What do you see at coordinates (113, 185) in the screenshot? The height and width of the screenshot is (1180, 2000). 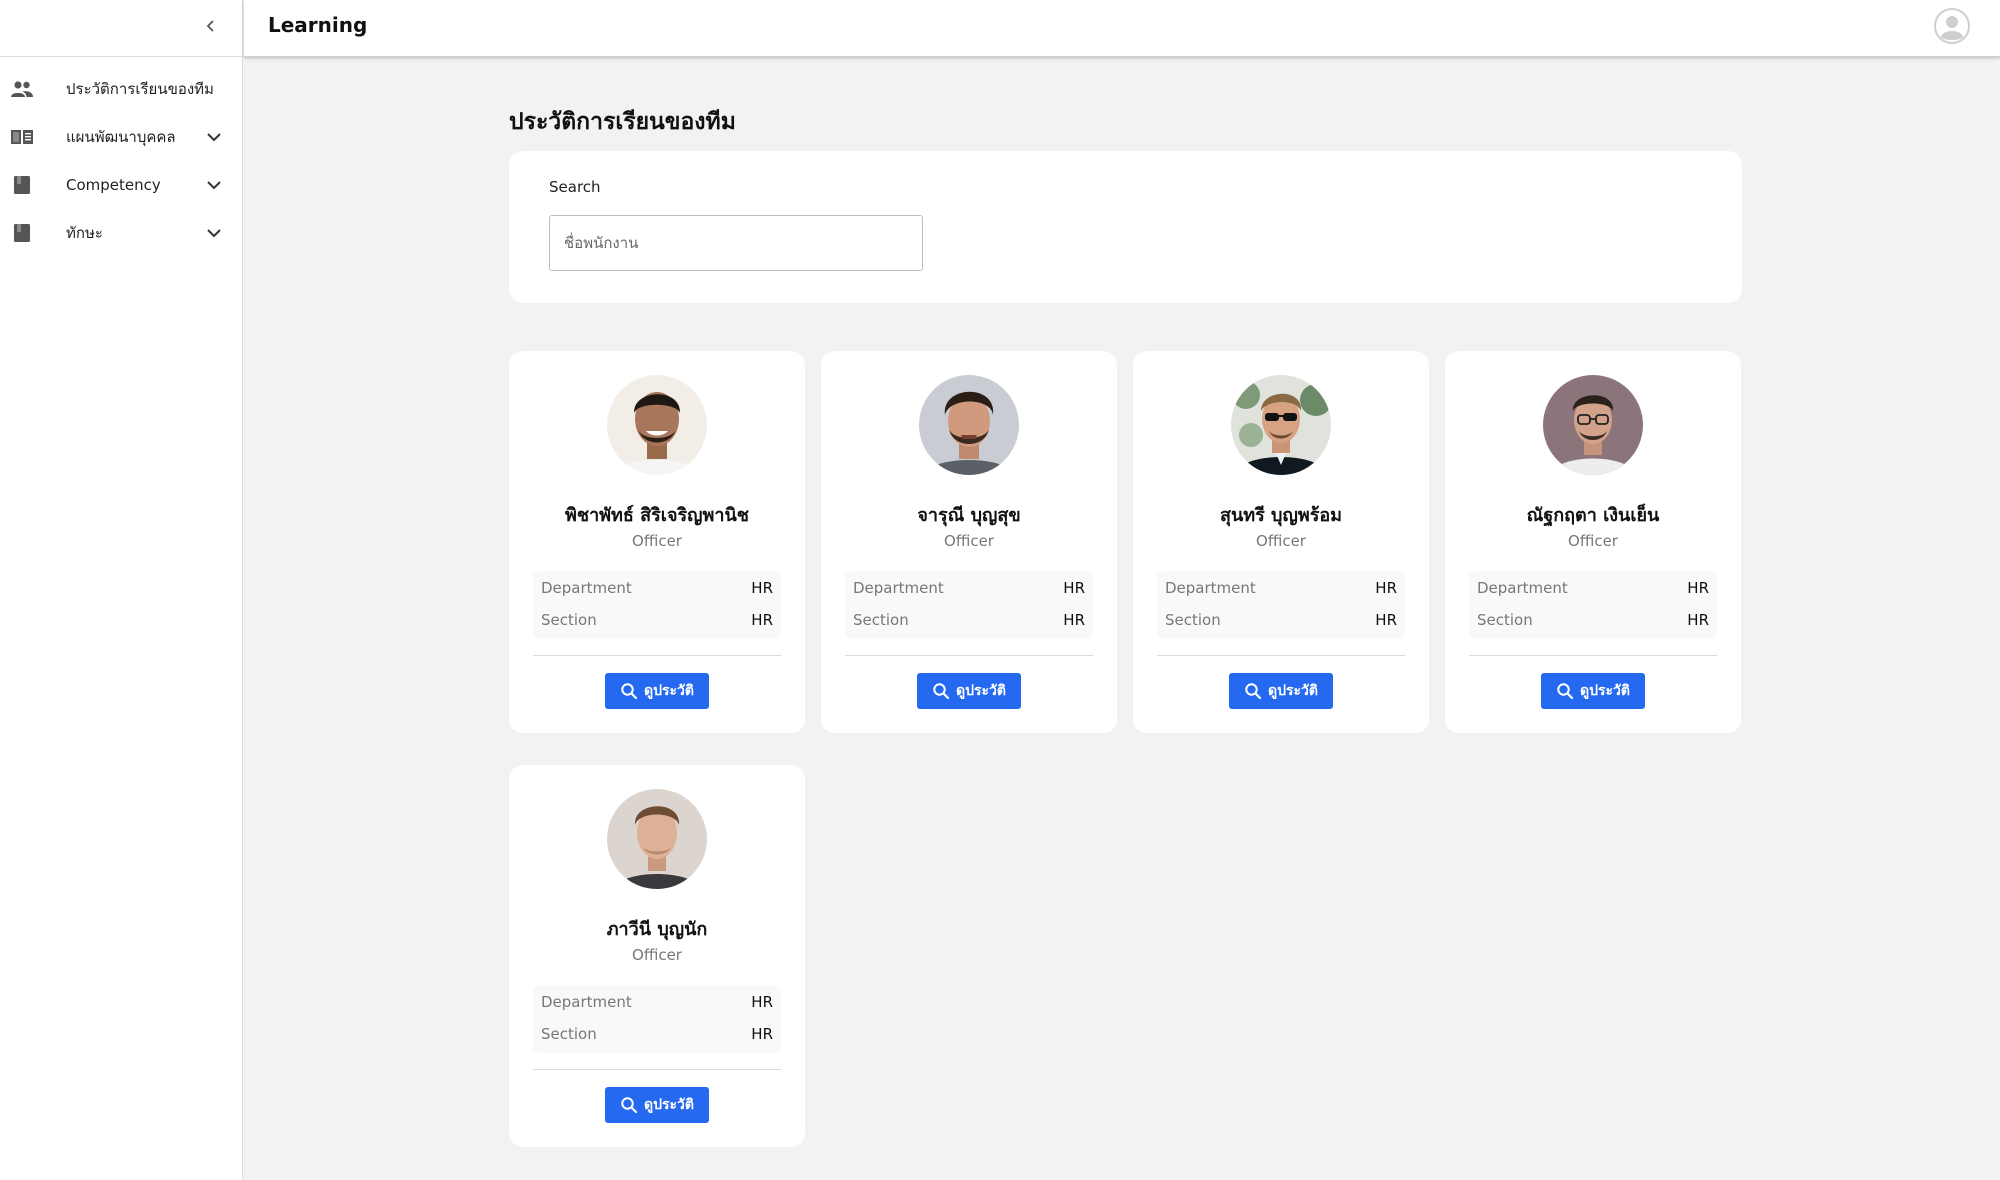 I see `sidebar-item-label: Competency` at bounding box center [113, 185].